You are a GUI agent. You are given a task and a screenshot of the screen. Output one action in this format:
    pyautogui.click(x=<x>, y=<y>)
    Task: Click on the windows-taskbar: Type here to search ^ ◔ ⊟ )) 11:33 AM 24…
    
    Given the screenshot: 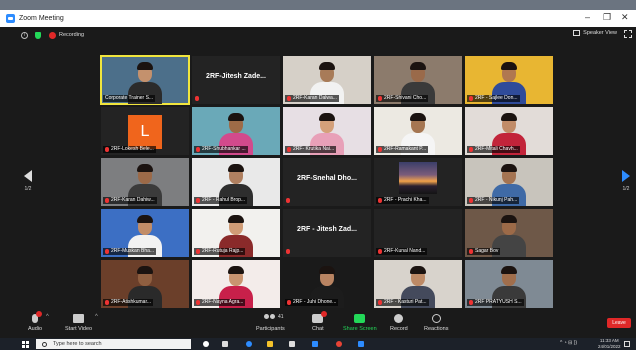 What is the action you would take?
    pyautogui.click(x=318, y=344)
    